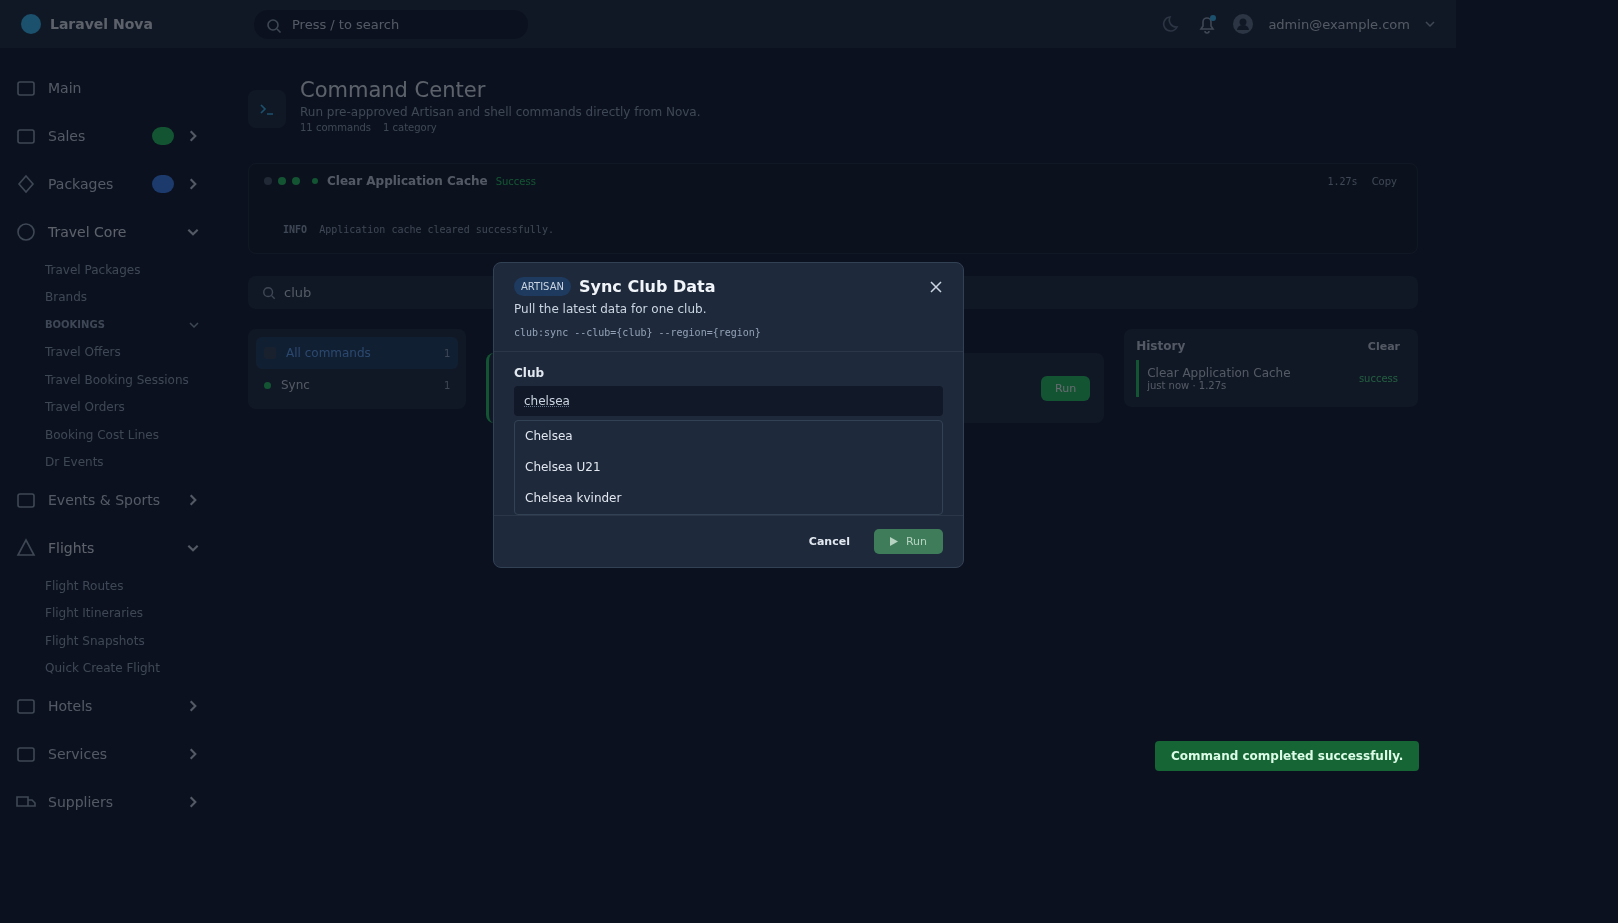 Image resolution: width=1618 pixels, height=923 pixels. I want to click on command-type-tag: ARTISAN, so click(542, 286).